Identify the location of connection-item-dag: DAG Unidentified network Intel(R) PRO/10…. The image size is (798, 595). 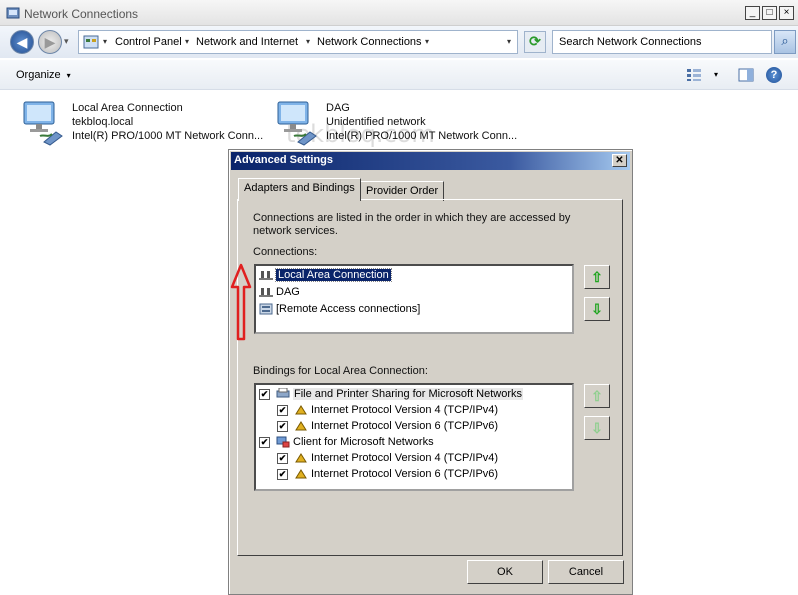
(406, 123).